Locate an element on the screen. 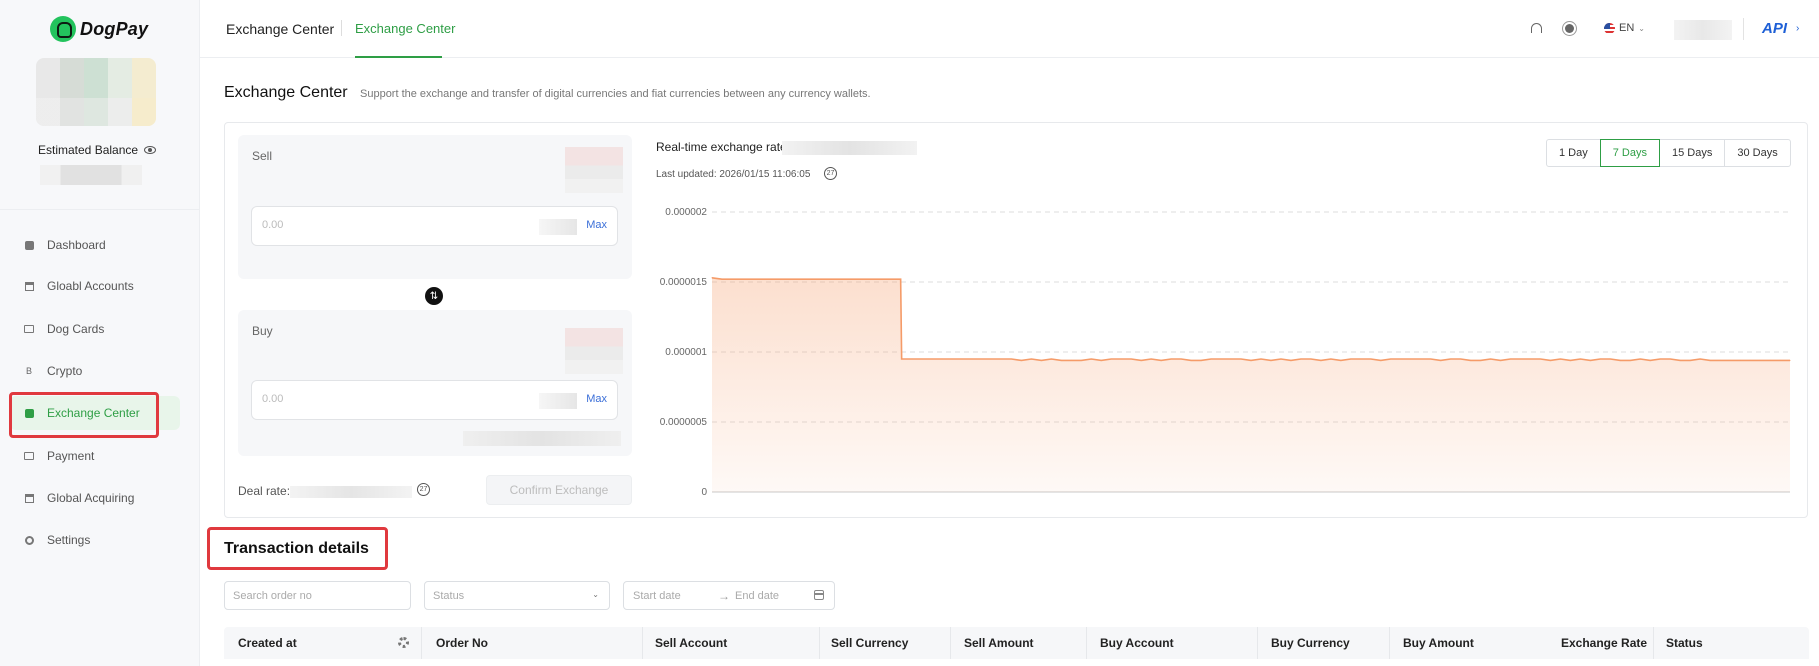 The width and height of the screenshot is (1819, 666). sidebar-item-label: Dashboard is located at coordinates (76, 245).